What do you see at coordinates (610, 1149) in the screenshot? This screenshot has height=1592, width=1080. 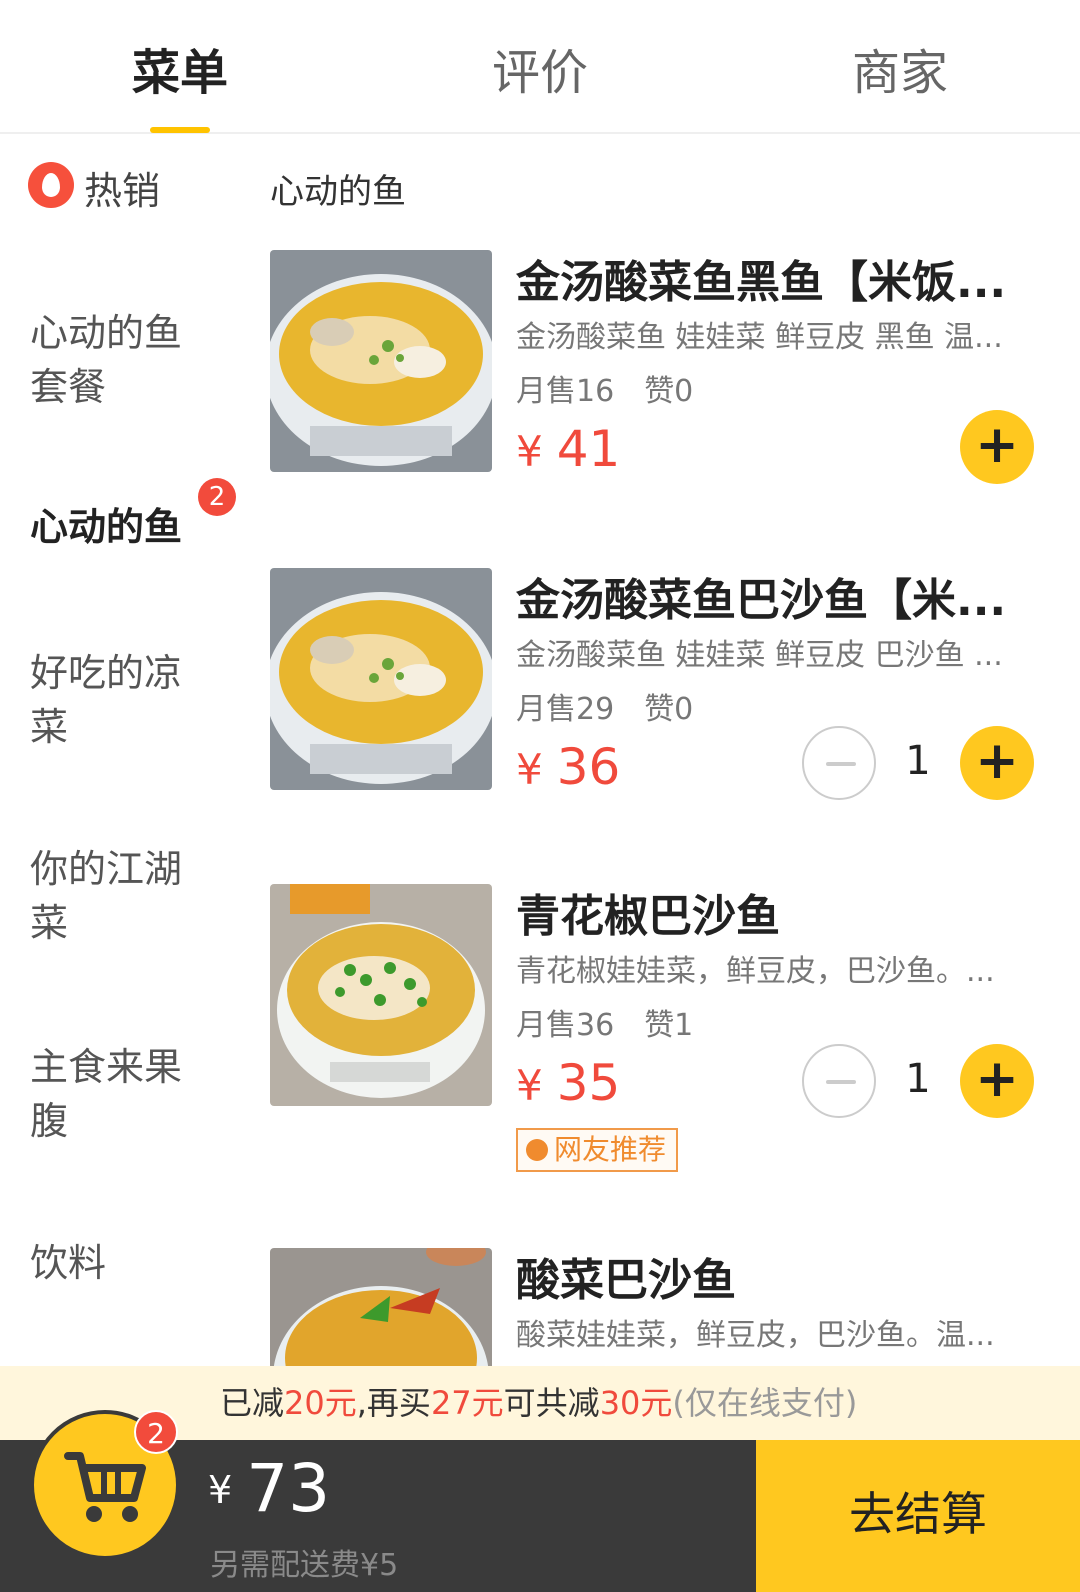 I see `recommend-tag-label: 网友推荐` at bounding box center [610, 1149].